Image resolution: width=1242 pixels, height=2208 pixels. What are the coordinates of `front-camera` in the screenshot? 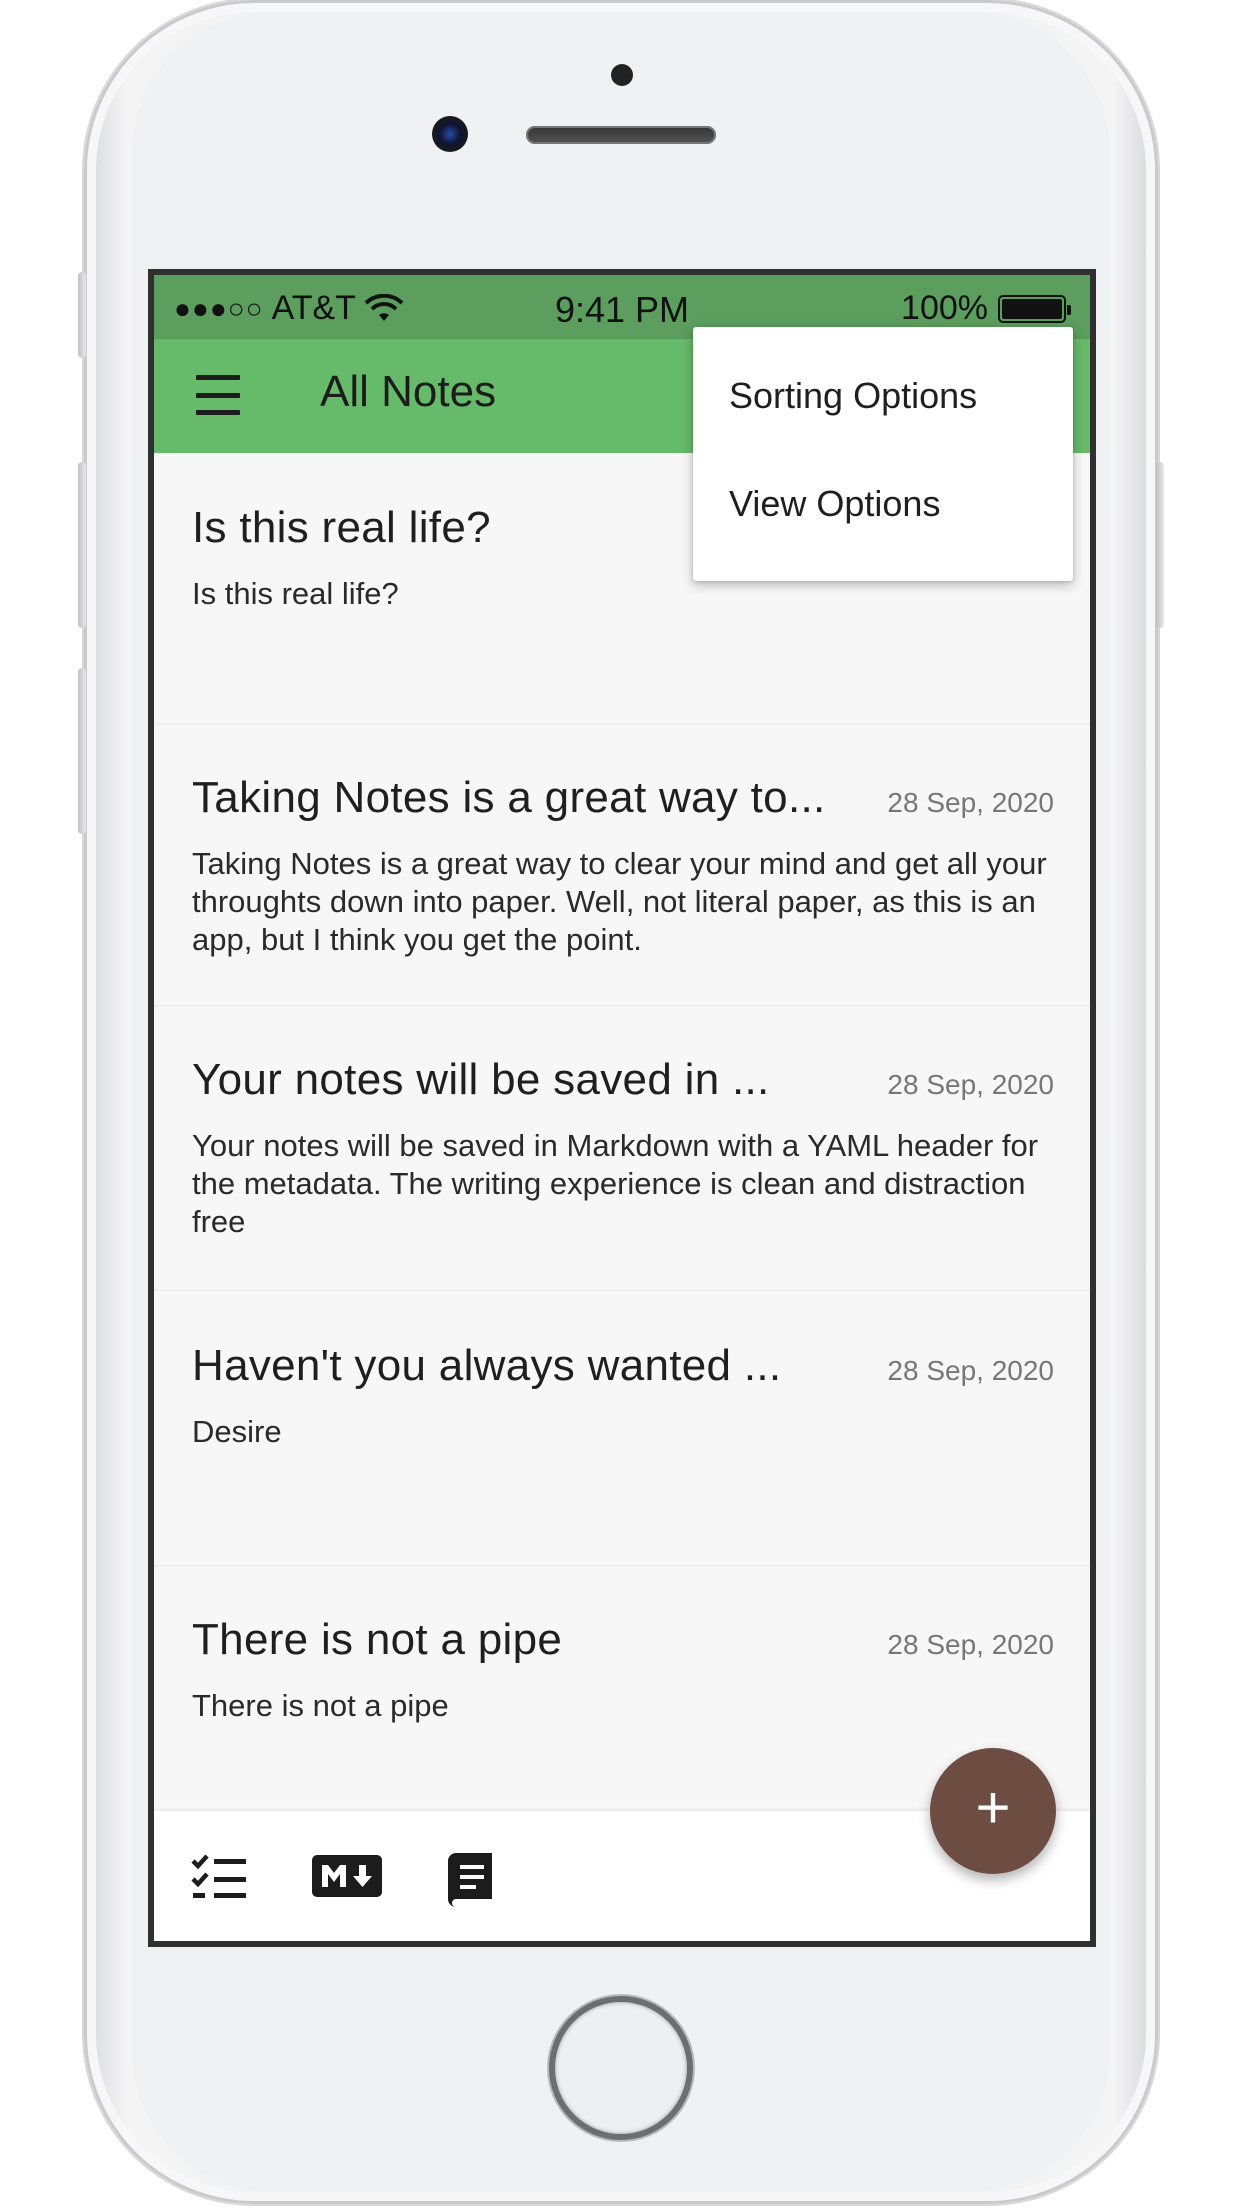 It's located at (450, 134).